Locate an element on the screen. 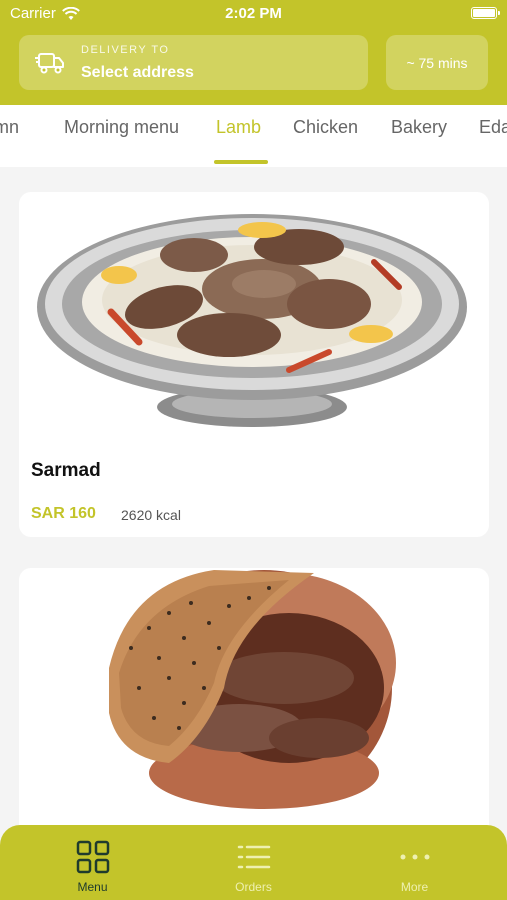 The height and width of the screenshot is (900, 507). tab-eda: Eda is located at coordinates (493, 127).